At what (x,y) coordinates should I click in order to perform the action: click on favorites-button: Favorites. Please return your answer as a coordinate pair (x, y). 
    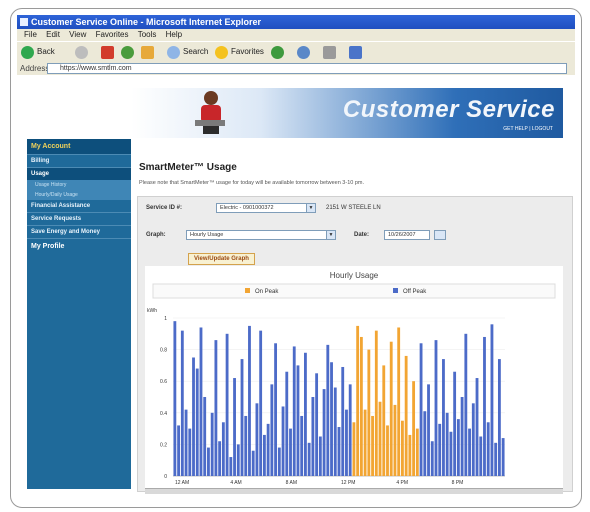
    Looking at the image, I should click on (239, 52).